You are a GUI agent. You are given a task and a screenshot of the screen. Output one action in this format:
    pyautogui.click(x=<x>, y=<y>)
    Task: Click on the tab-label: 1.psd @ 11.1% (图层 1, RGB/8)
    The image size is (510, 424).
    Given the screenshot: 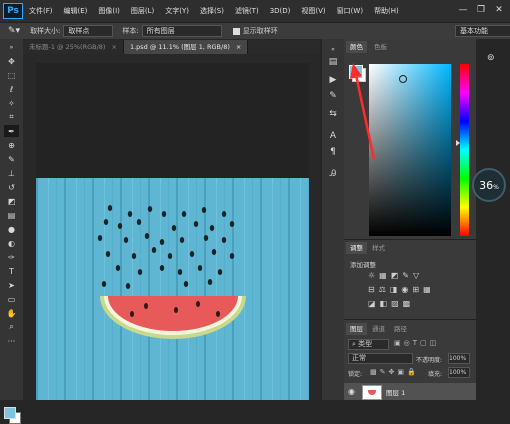 What is the action you would take?
    pyautogui.click(x=179, y=47)
    